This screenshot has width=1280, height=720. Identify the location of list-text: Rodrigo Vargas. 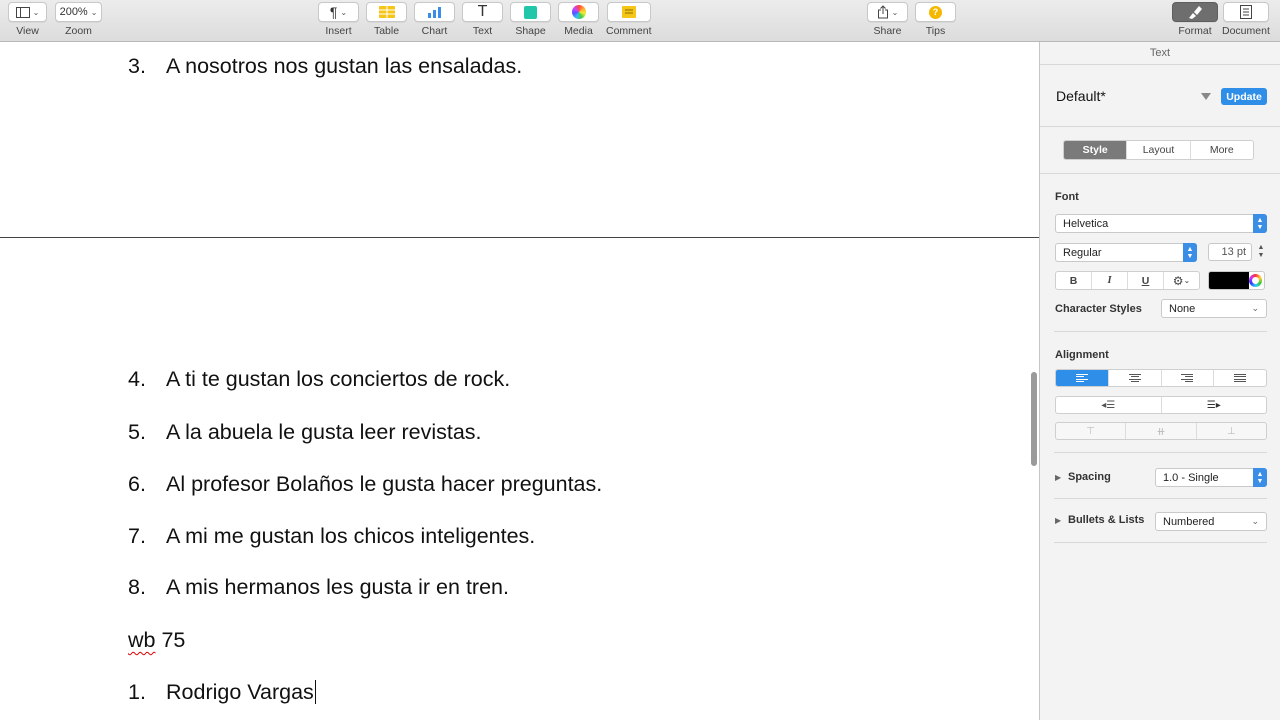
(240, 692).